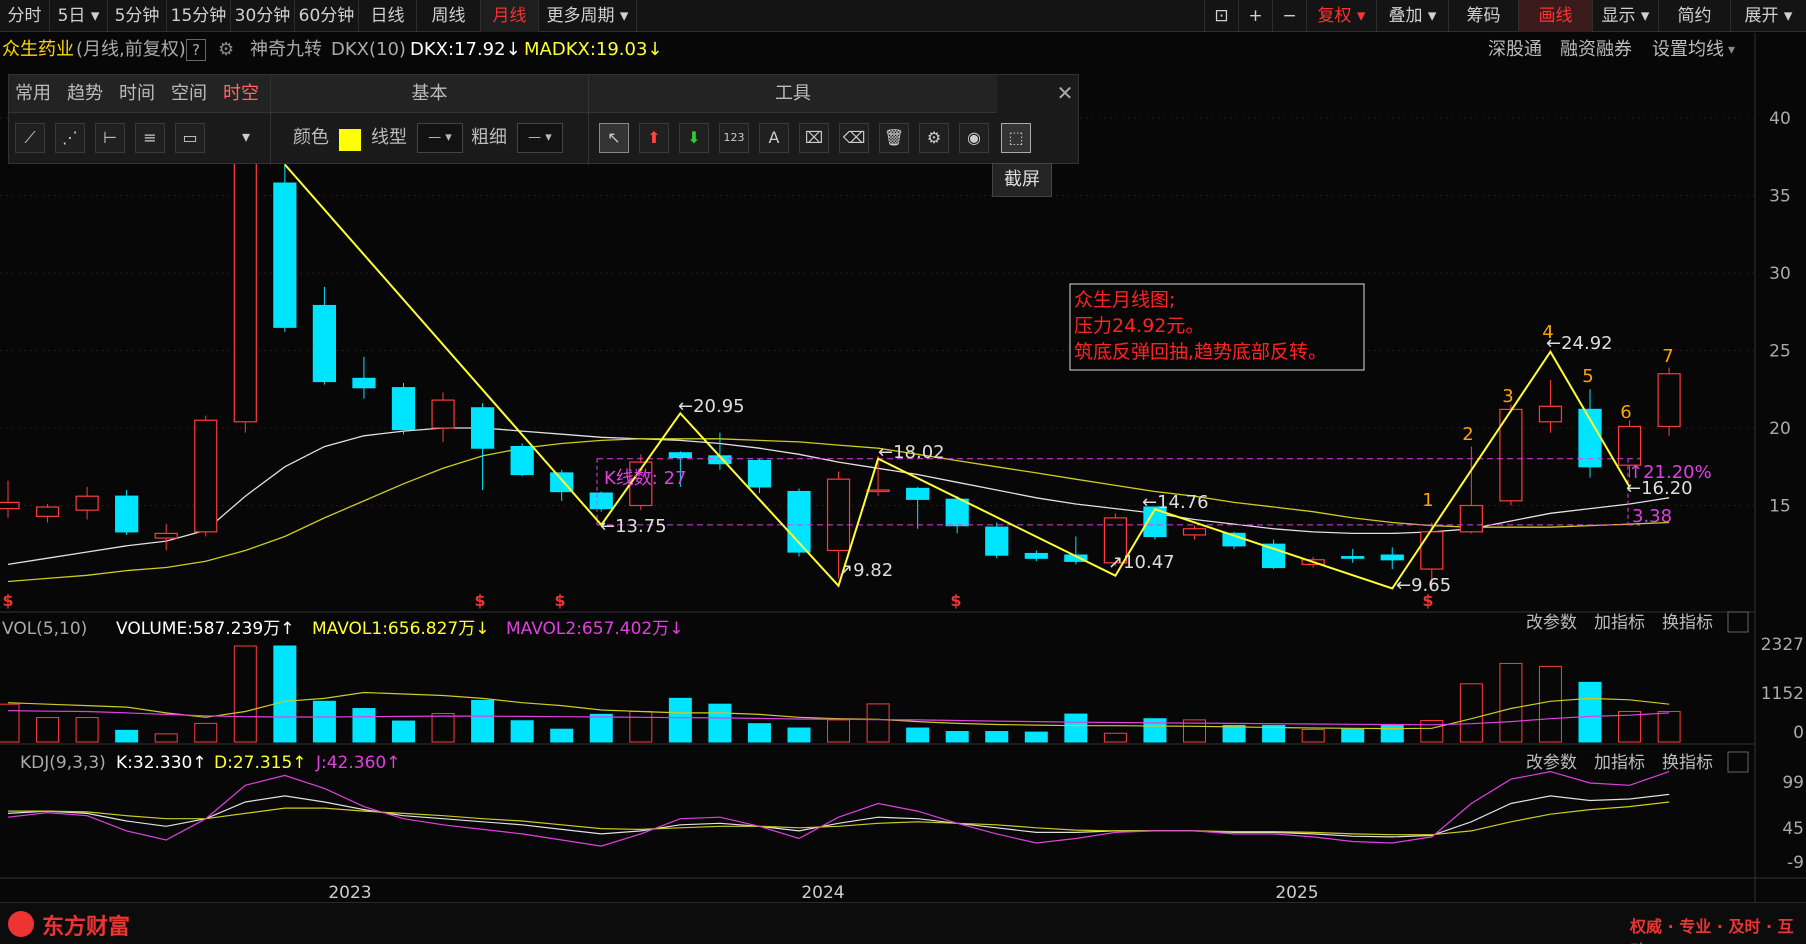 This screenshot has width=1806, height=944. What do you see at coordinates (854, 138) in the screenshot?
I see `eraser-icon: ⌫` at bounding box center [854, 138].